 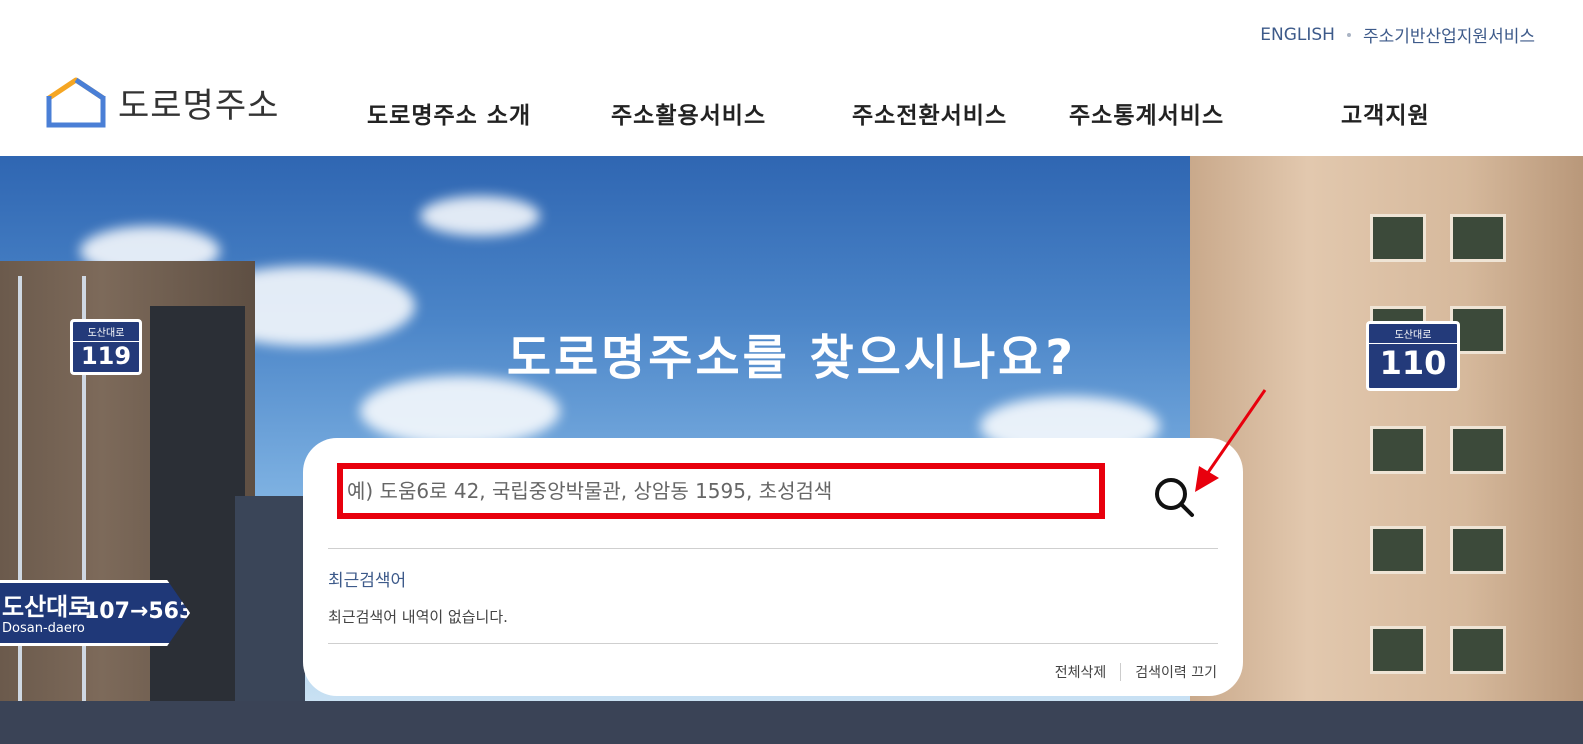 I want to click on road-sign-name: 도산대로, so click(x=46, y=607).